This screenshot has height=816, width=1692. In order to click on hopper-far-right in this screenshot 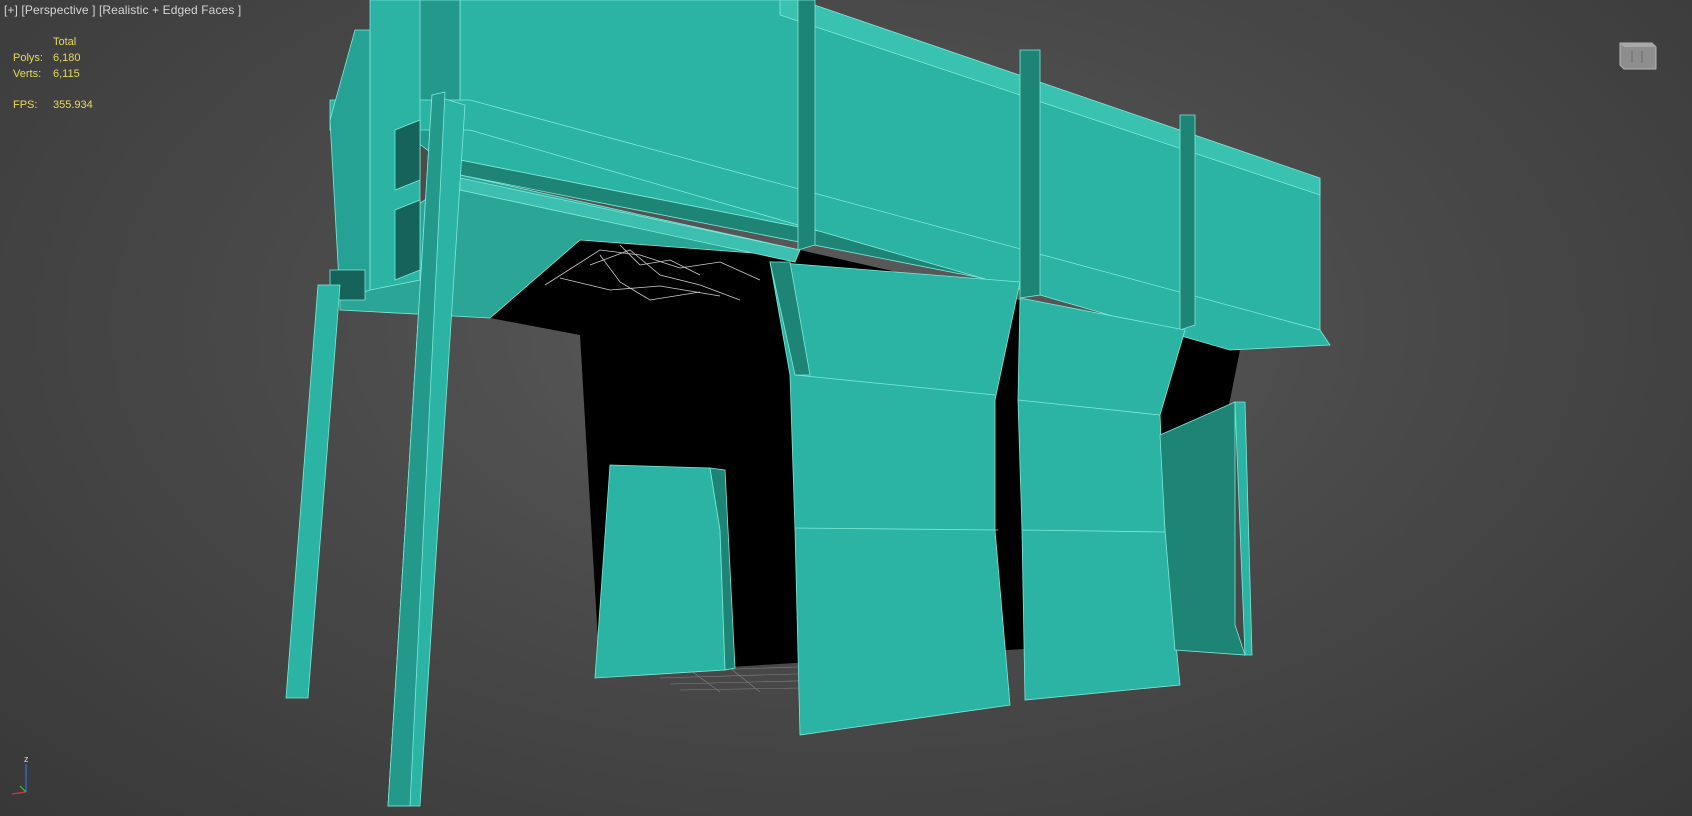, I will do `click(1206, 528)`.